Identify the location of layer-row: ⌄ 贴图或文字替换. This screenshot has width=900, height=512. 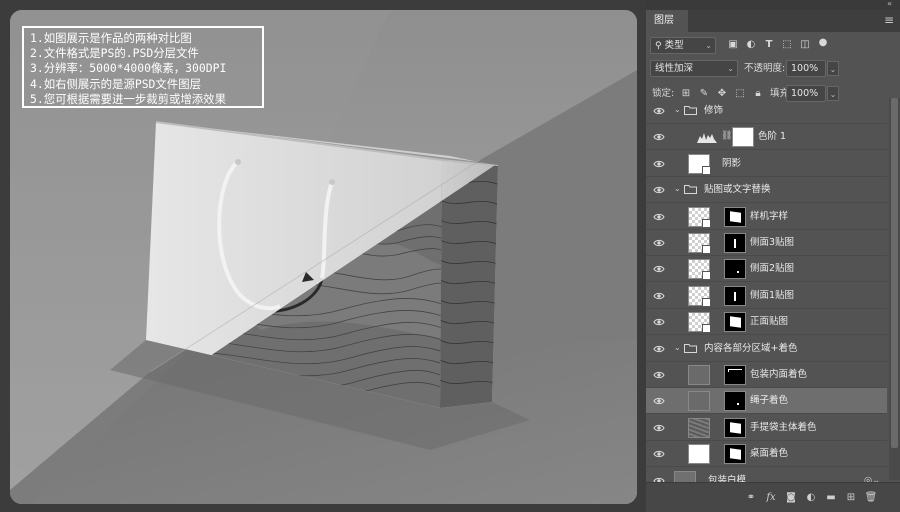
(766, 190).